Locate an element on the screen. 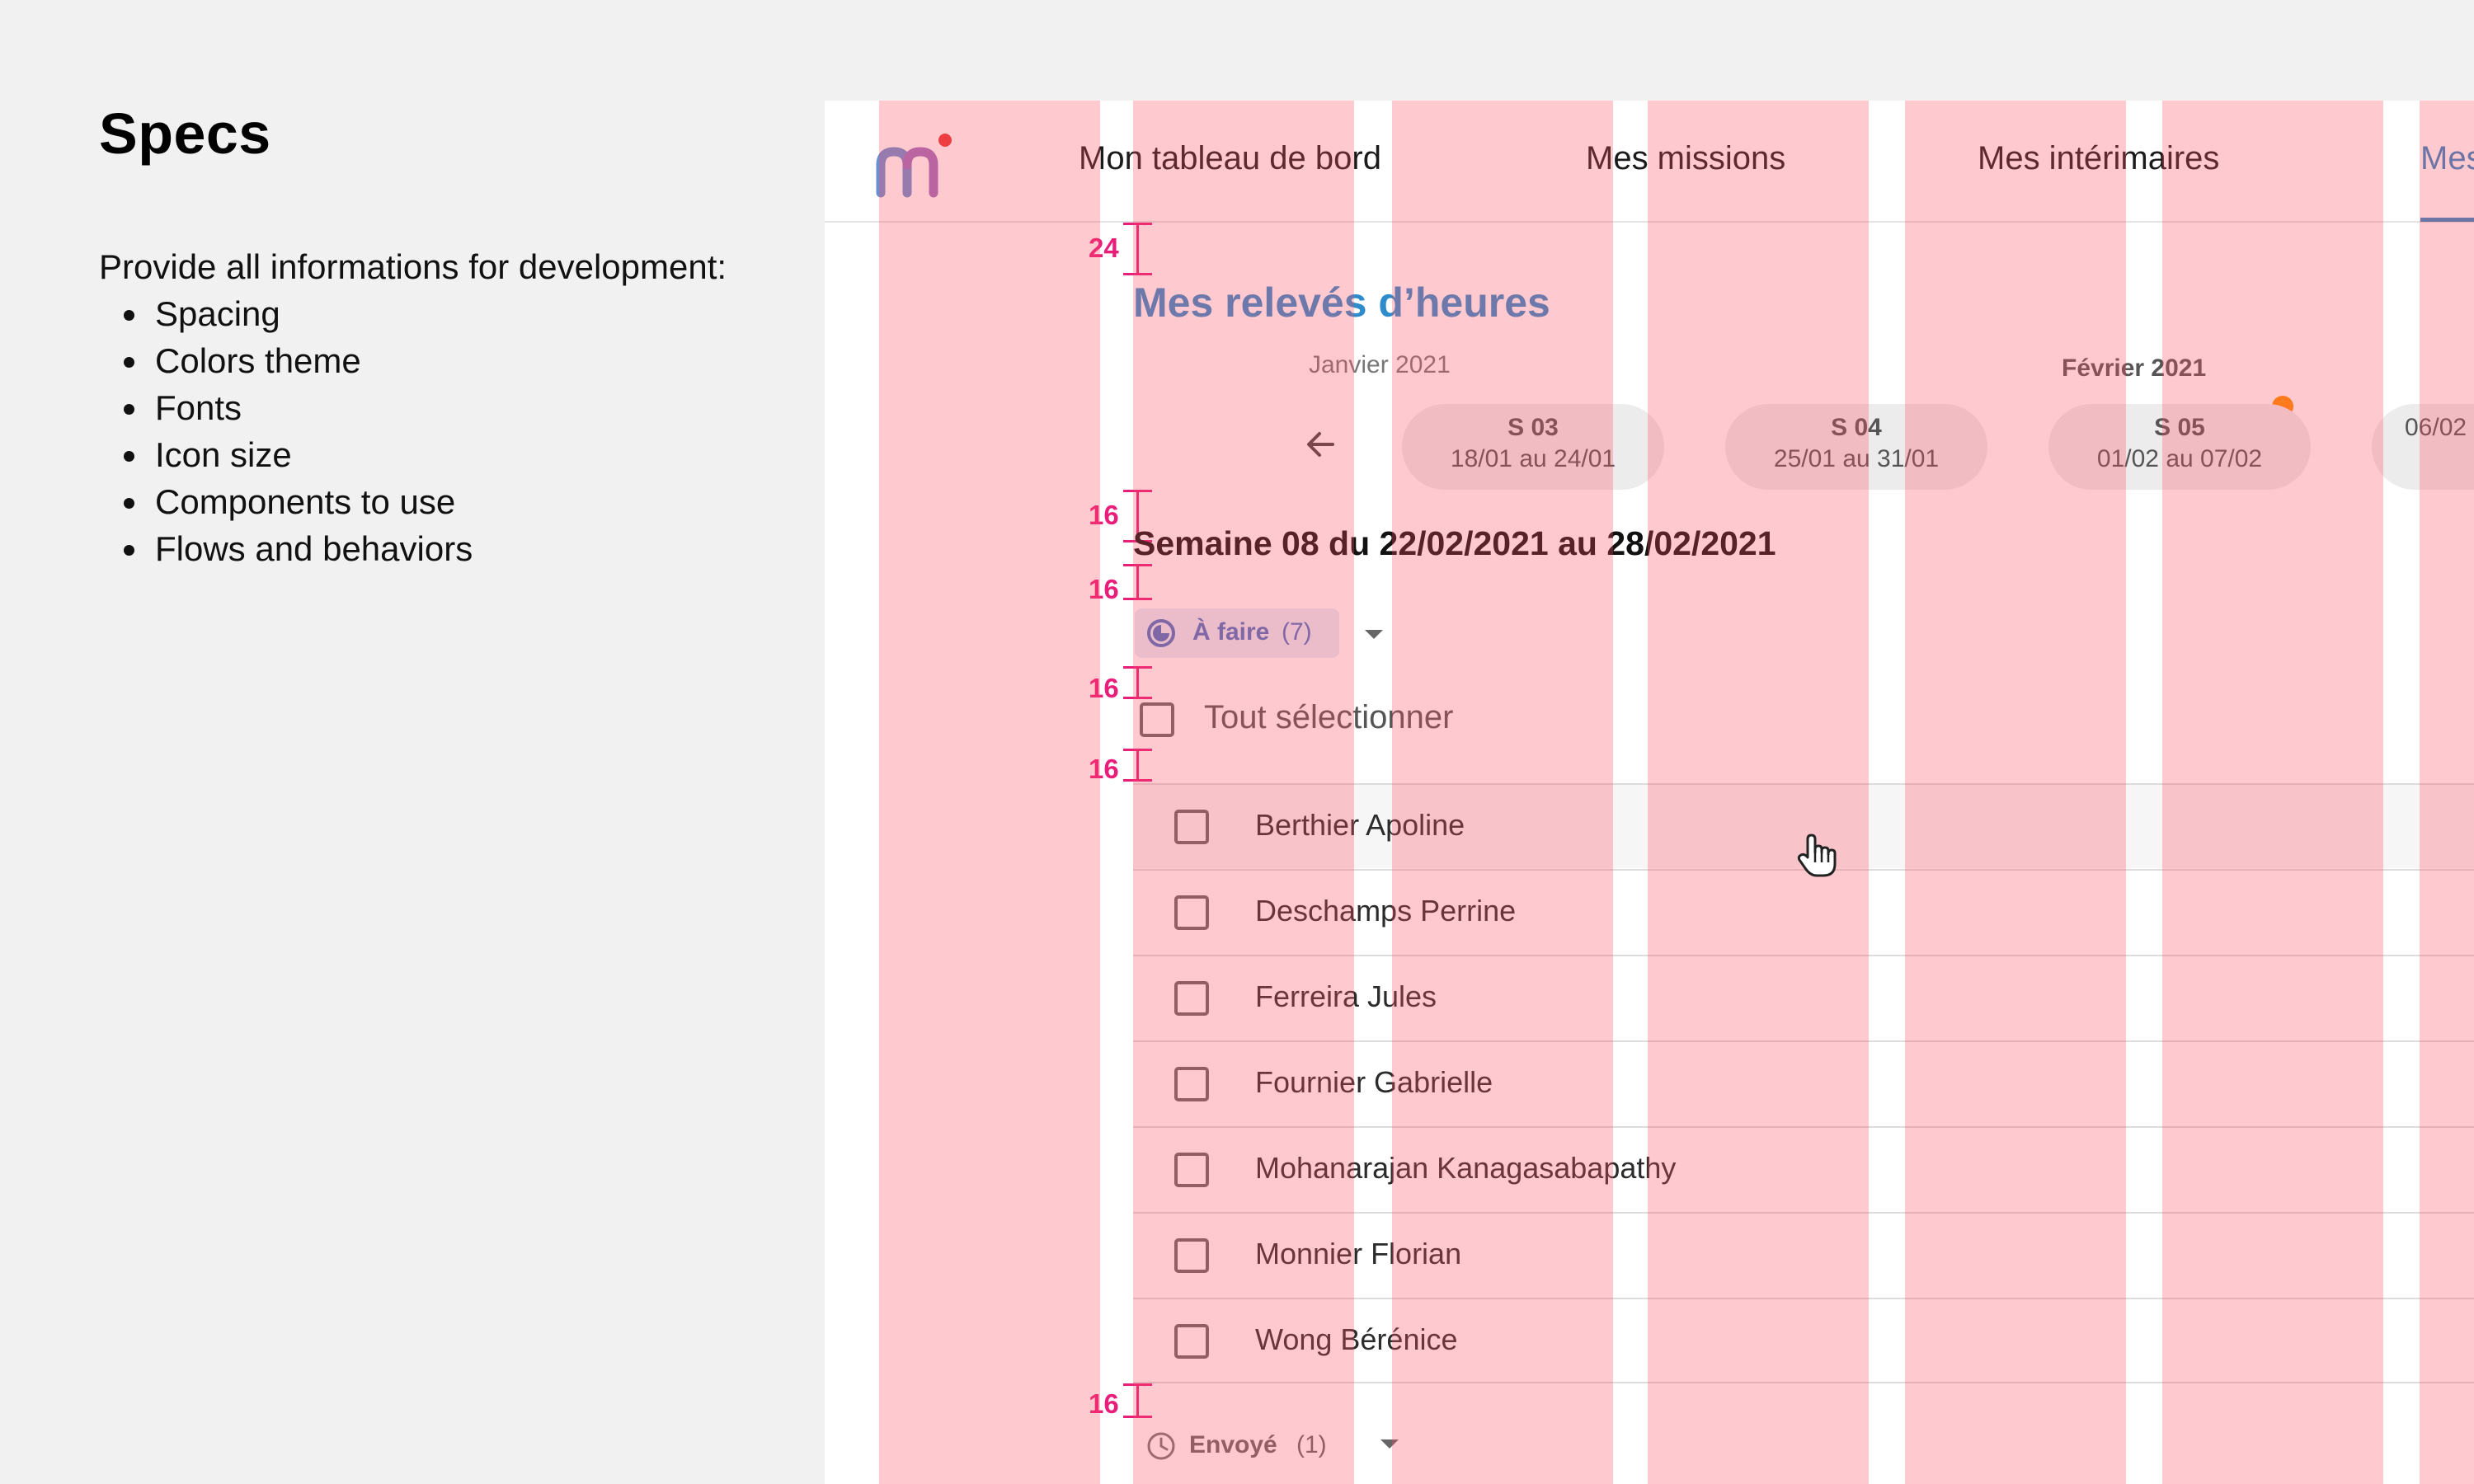 The width and height of the screenshot is (2474, 1484). arrow-left-icon is located at coordinates (1320, 445).